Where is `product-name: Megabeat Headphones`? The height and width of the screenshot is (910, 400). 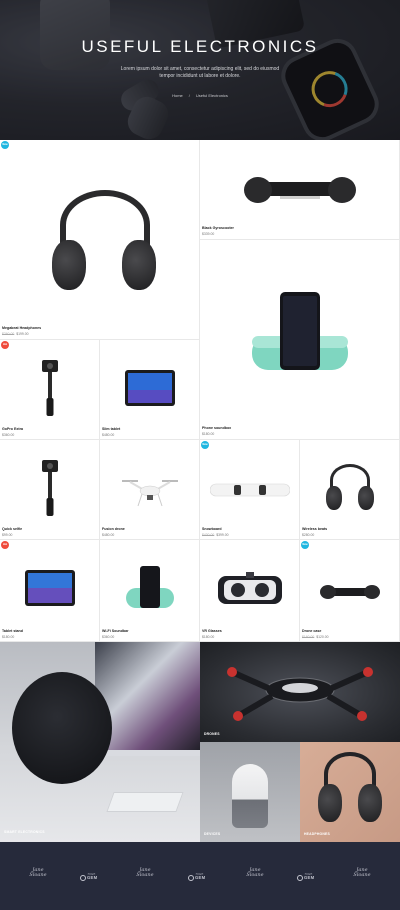
product-name: Megabeat Headphones is located at coordinates (21, 328).